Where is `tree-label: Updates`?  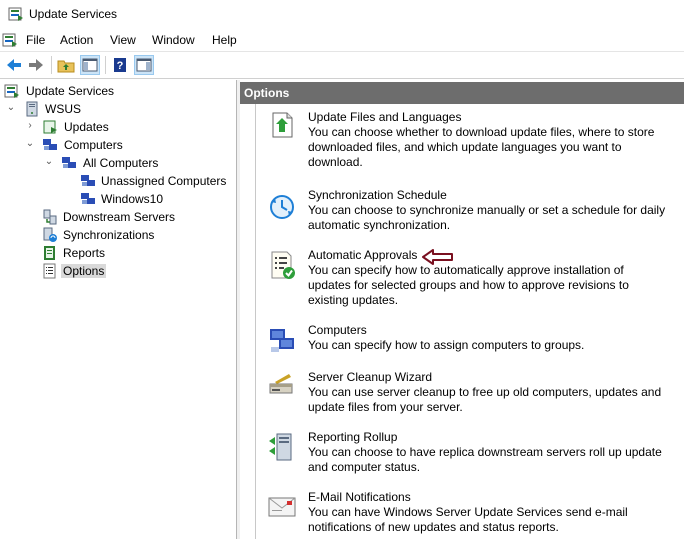
tree-label: Updates is located at coordinates (86, 127).